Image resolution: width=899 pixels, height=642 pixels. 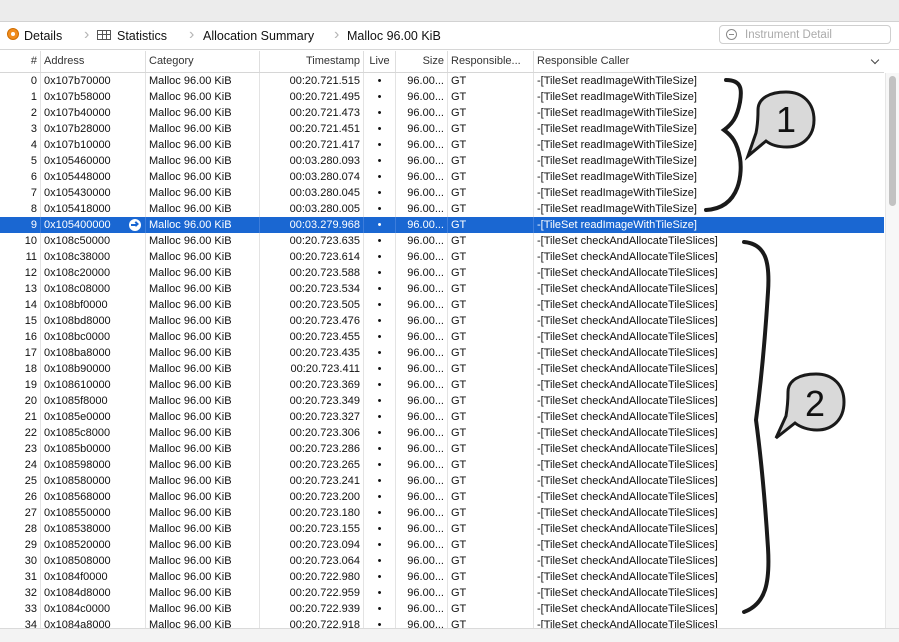 What do you see at coordinates (815, 403) in the screenshot?
I see `callout-2-label: 2` at bounding box center [815, 403].